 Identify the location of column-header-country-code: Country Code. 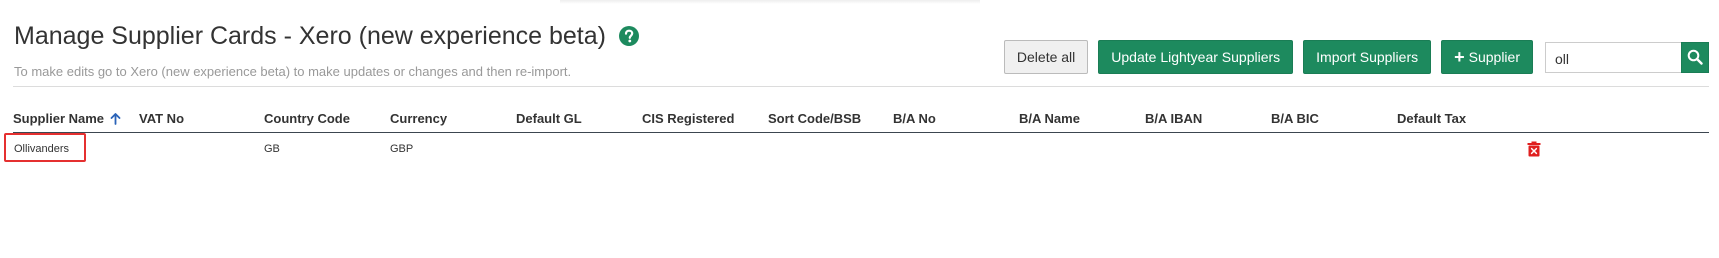
(307, 118).